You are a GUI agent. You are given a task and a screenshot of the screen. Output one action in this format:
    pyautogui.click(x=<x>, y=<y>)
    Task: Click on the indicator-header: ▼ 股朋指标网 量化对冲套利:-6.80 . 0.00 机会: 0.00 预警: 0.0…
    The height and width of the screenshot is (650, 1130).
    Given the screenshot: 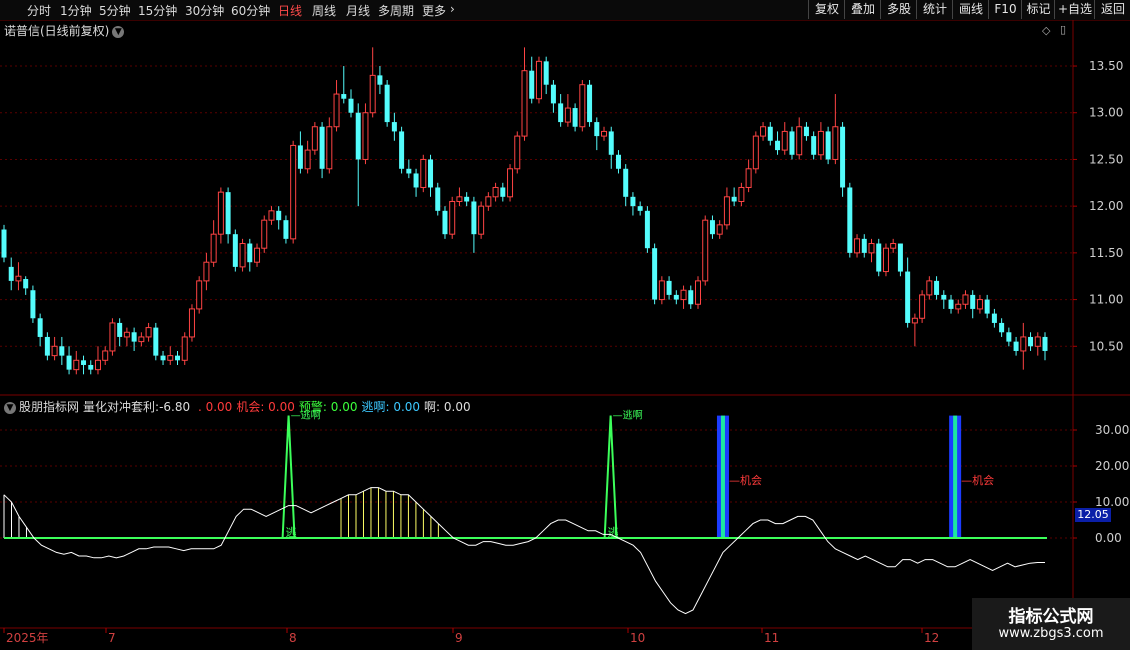 What is the action you would take?
    pyautogui.click(x=239, y=406)
    